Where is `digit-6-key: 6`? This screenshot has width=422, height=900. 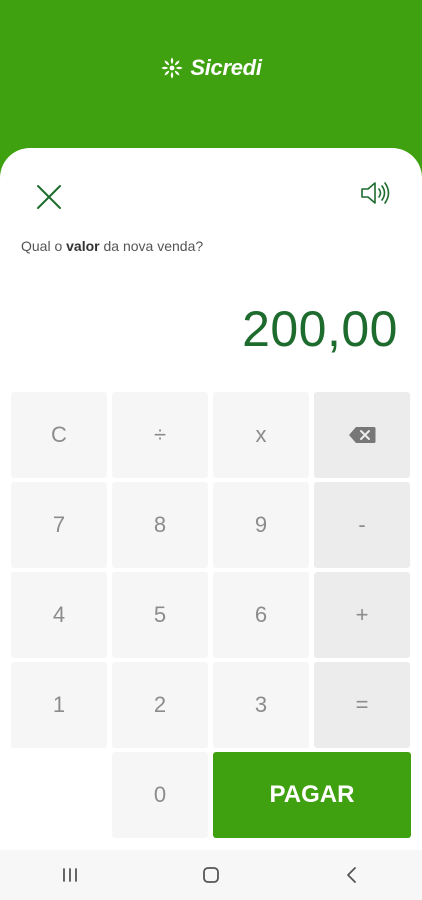 digit-6-key: 6 is located at coordinates (261, 615).